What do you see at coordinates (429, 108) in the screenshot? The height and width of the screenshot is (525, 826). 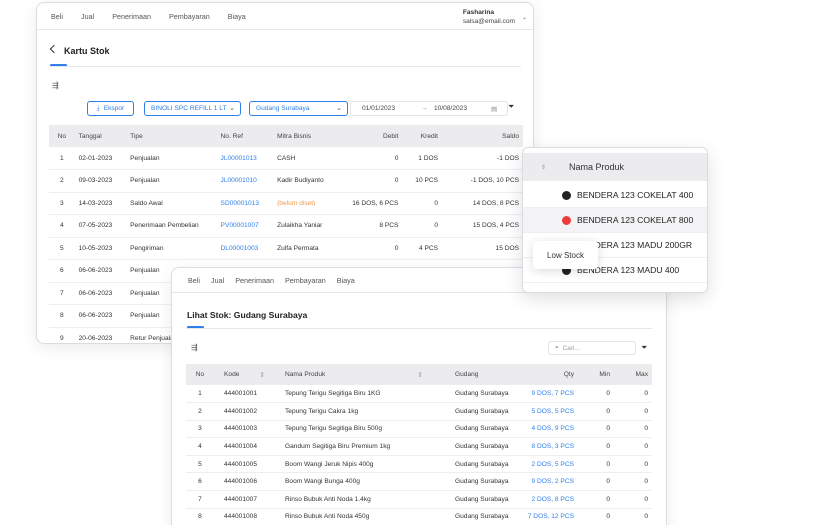 I see `date-range-picker: 01/01/2023 → 10/08/2023 ▤` at bounding box center [429, 108].